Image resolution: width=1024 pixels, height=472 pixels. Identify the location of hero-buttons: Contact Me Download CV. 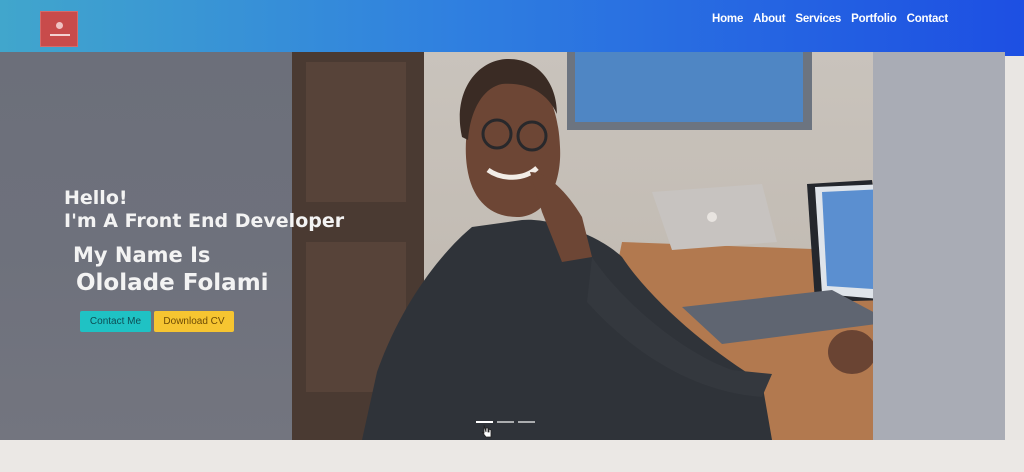
(157, 321).